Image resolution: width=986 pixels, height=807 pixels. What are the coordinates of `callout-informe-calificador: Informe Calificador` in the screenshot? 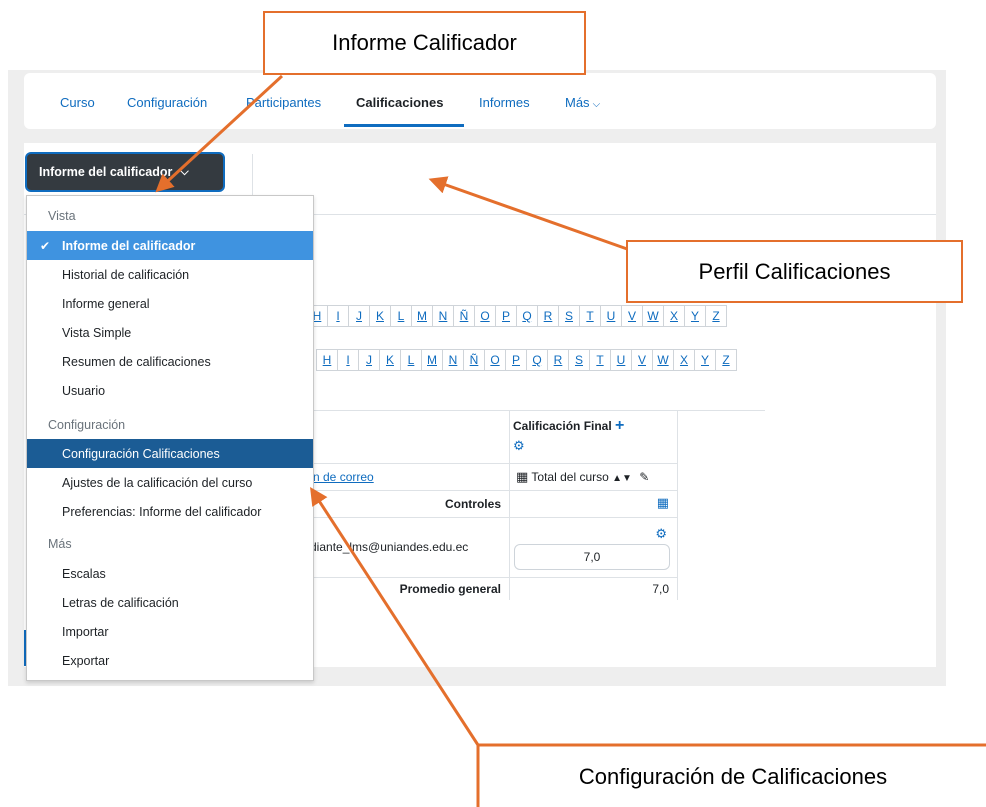 It's located at (424, 43).